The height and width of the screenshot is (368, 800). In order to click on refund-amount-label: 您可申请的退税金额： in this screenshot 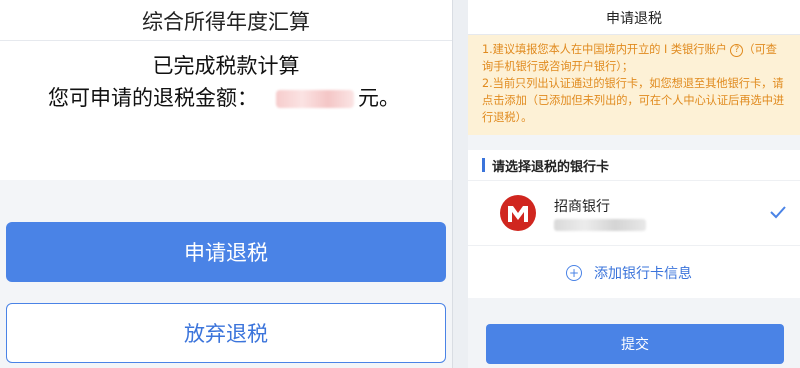, I will do `click(153, 98)`.